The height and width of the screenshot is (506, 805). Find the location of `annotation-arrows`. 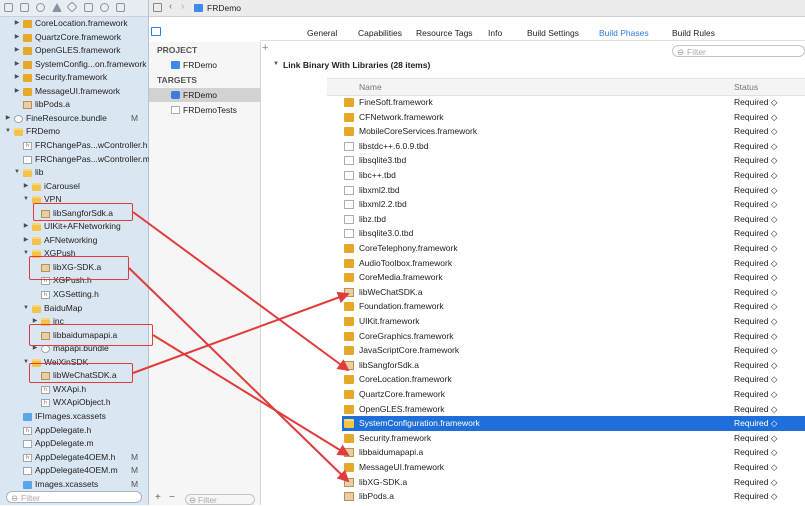

annotation-arrows is located at coordinates (239, 347).